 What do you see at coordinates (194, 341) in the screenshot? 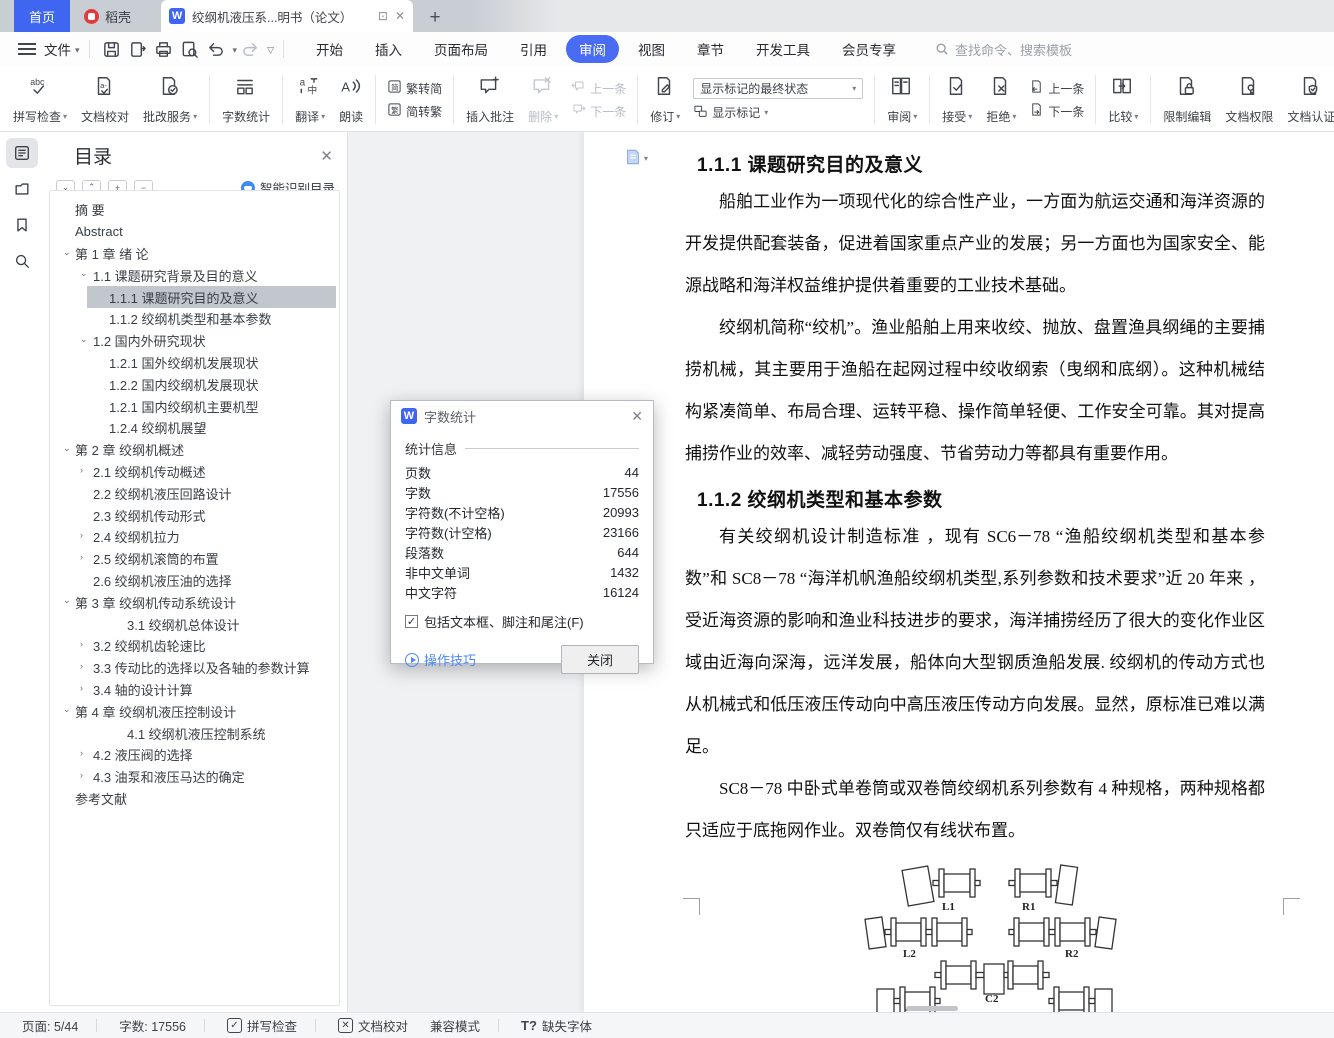
I see `toc-item: ⌄ 1.2 国内外研究现状` at bounding box center [194, 341].